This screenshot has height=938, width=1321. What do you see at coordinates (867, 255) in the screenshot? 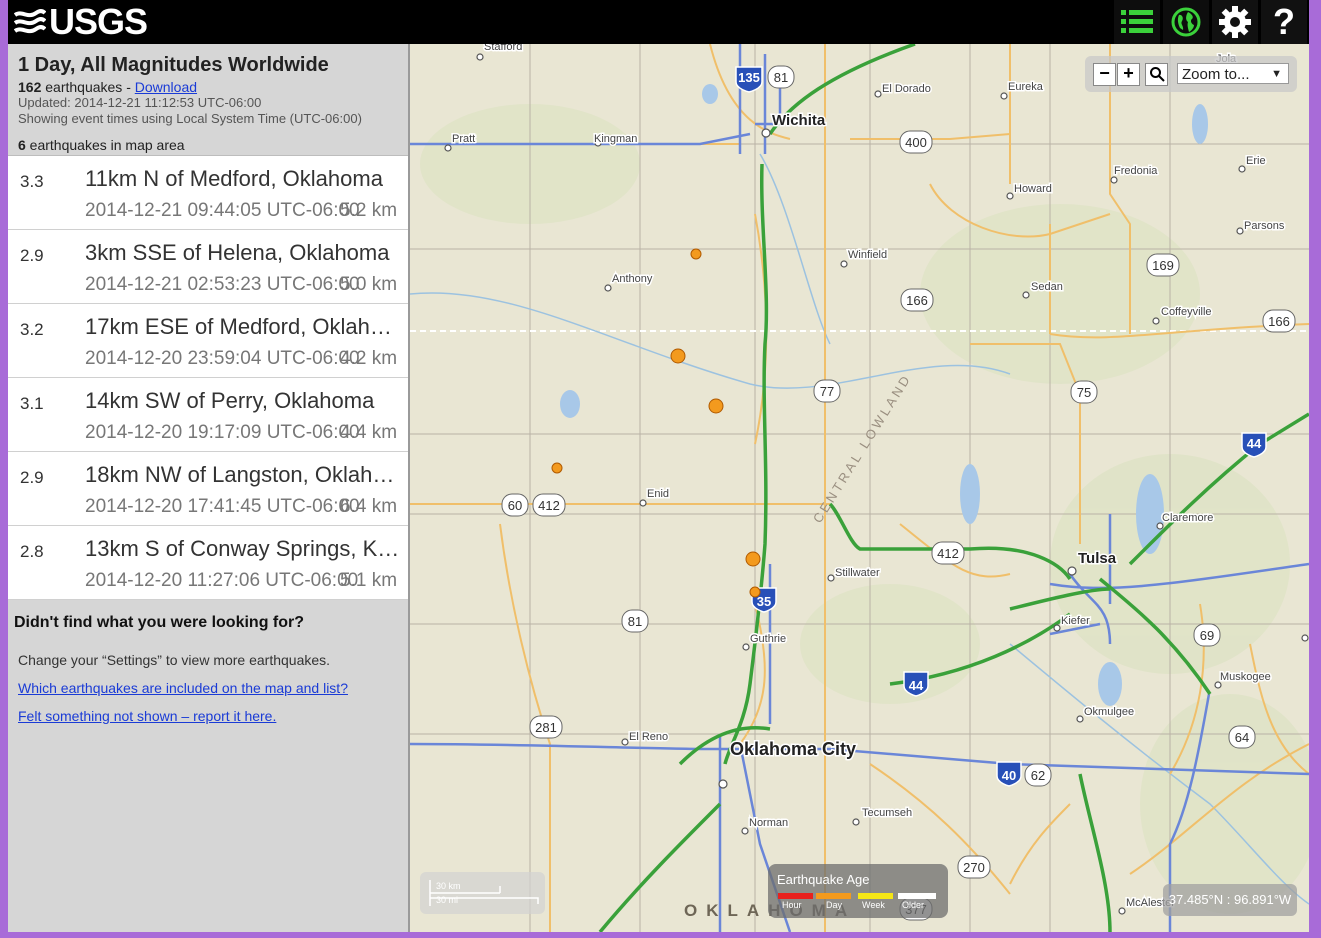
I see `city-label: Winfield` at bounding box center [867, 255].